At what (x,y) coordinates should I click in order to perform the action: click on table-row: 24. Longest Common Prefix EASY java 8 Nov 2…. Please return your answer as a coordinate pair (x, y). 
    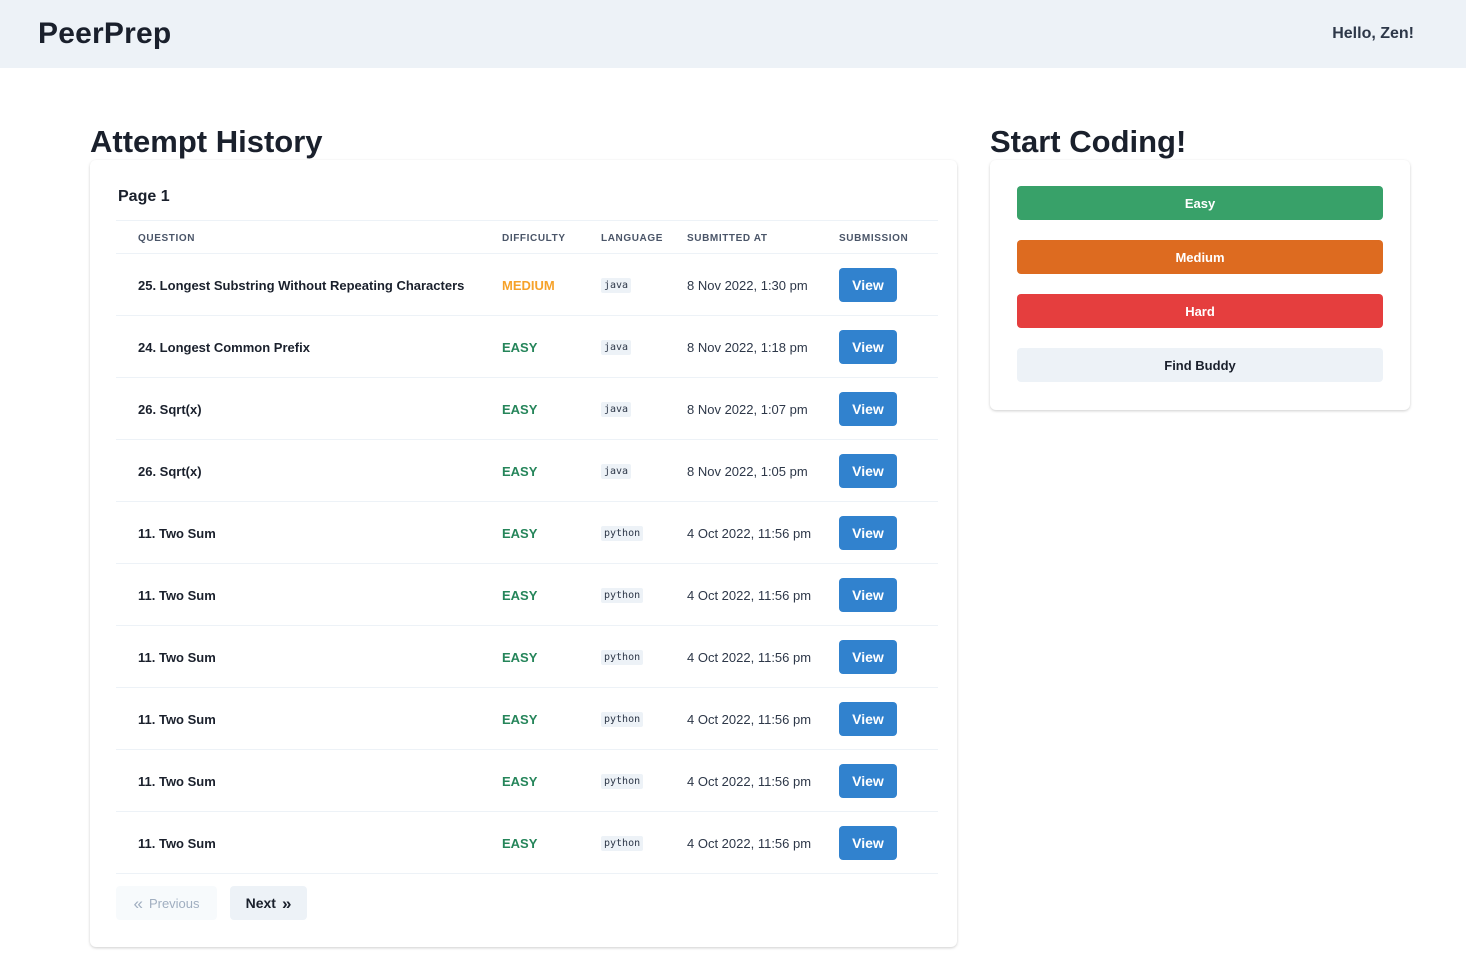
    Looking at the image, I should click on (527, 347).